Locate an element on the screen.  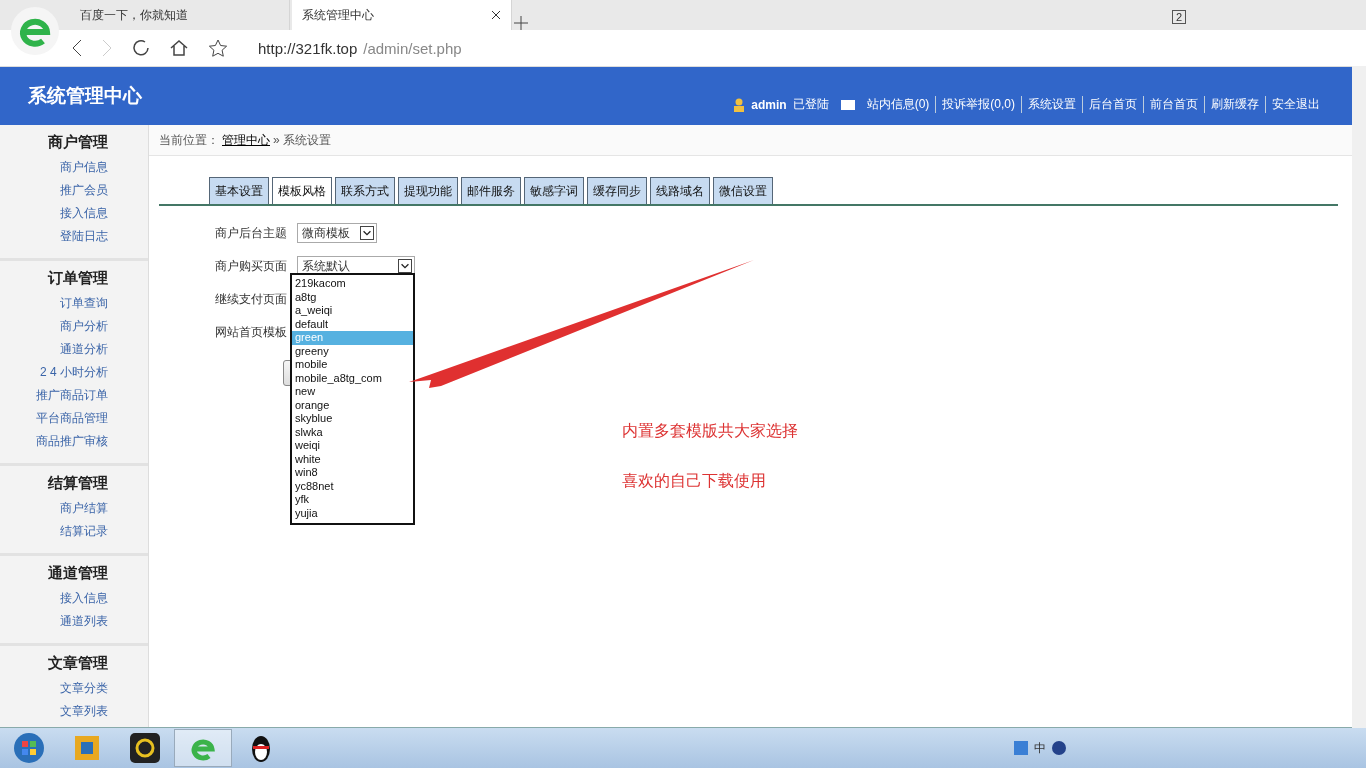
field-label: 继续支付页面 is located at coordinates (251, 299).